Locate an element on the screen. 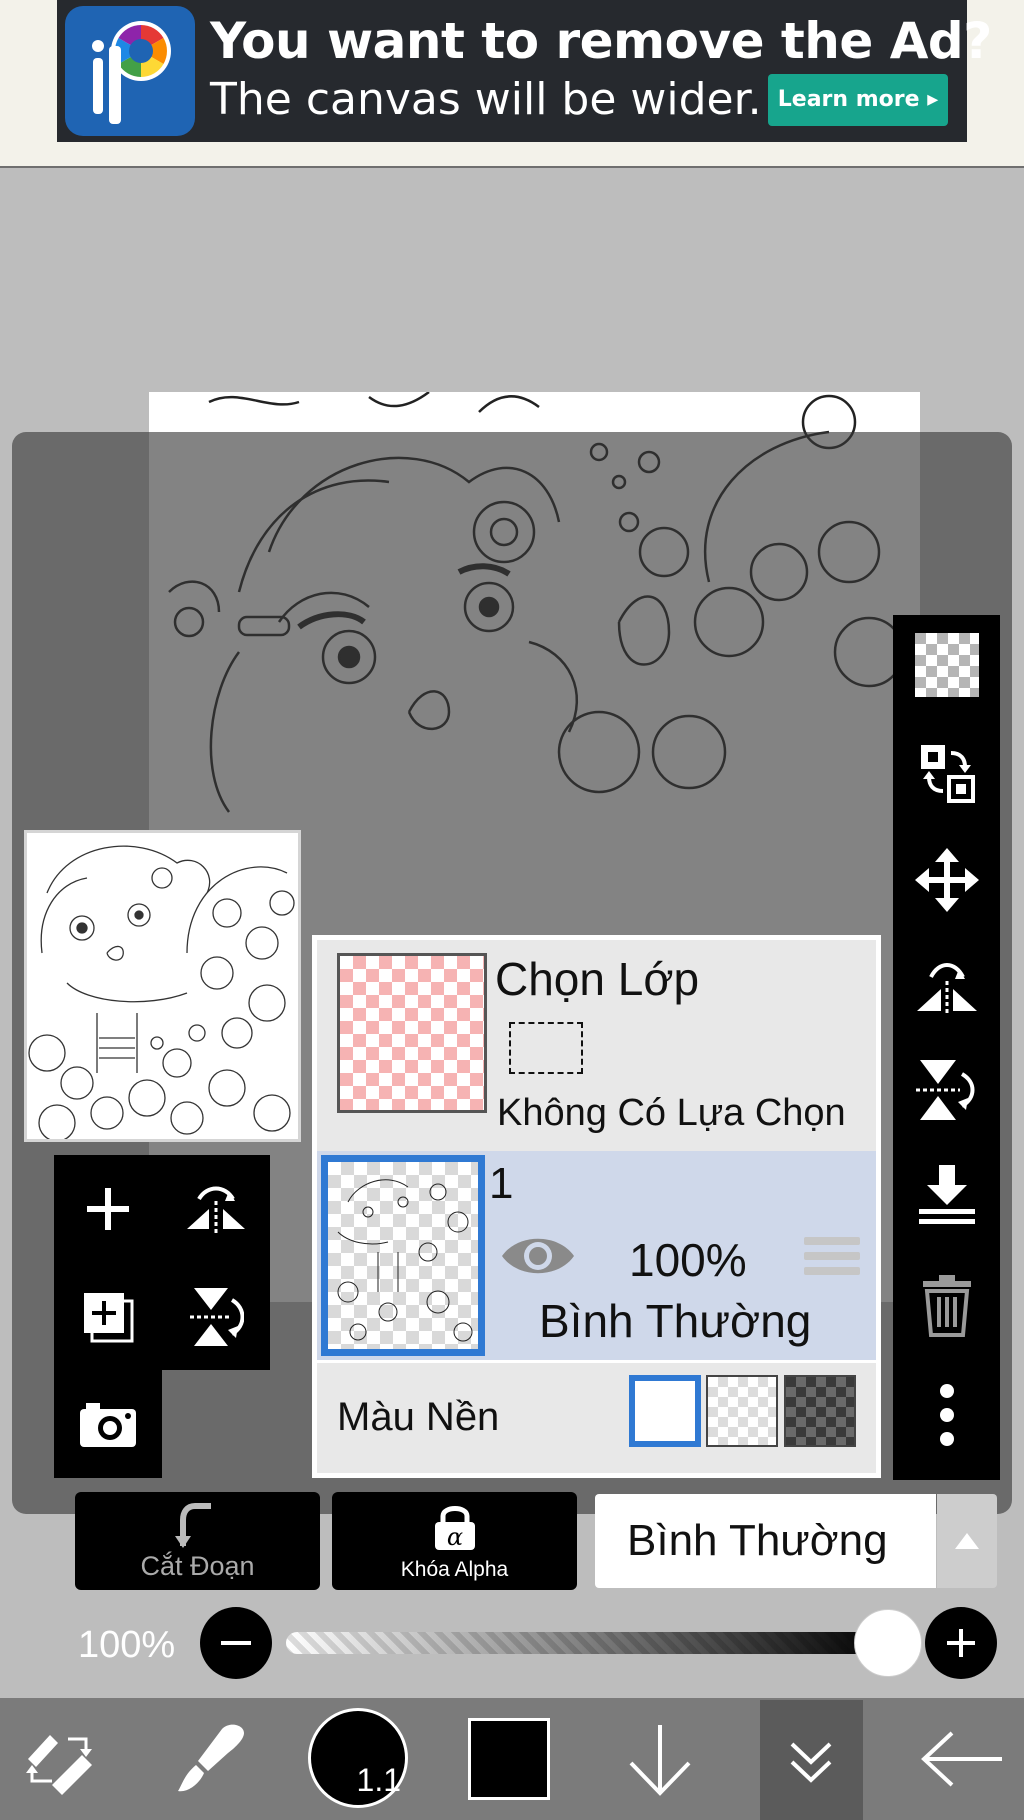  background-color-label: Màu Nền is located at coordinates (418, 1417).